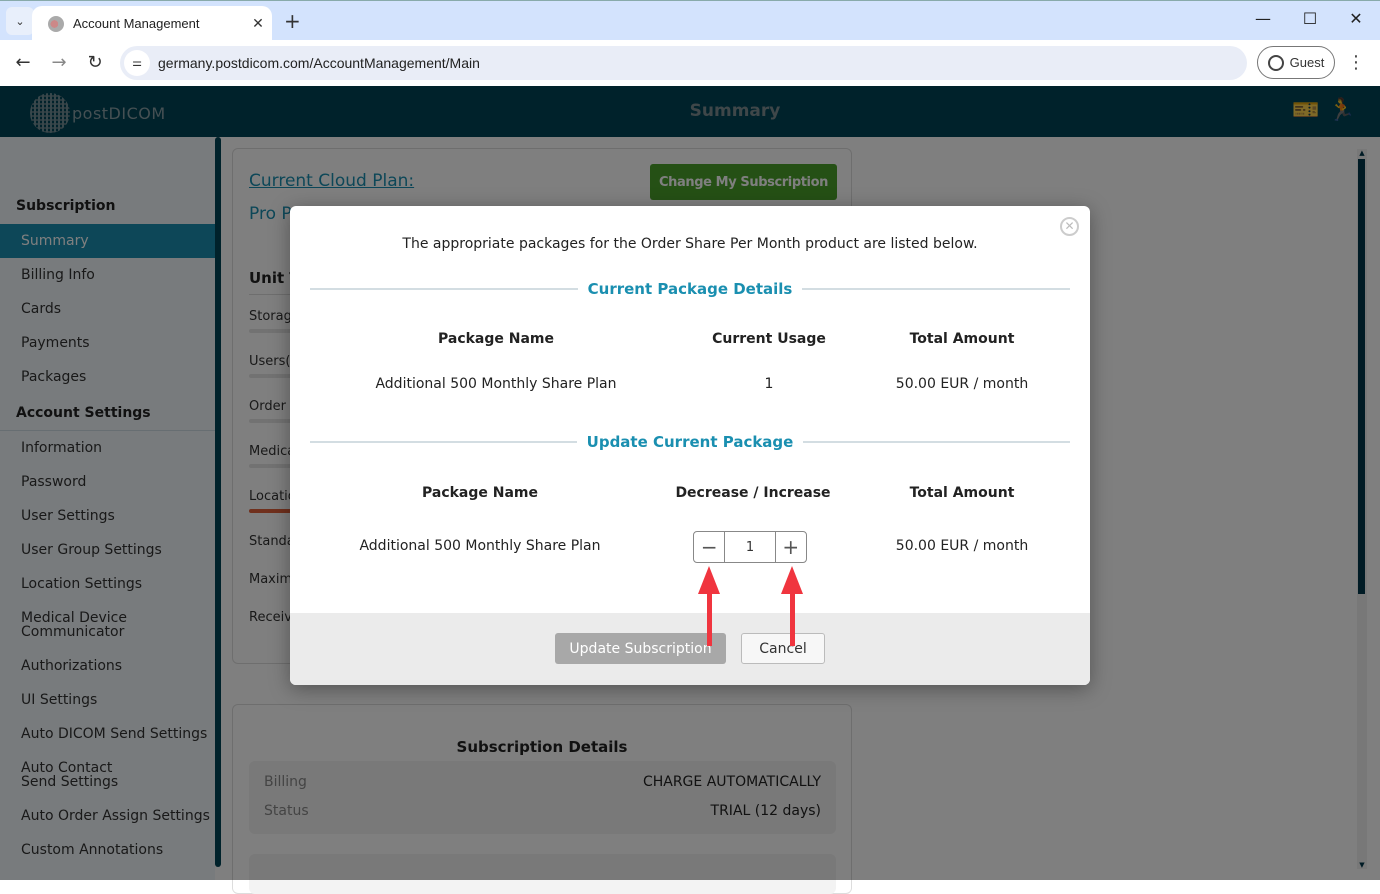  What do you see at coordinates (137, 63) in the screenshot?
I see `site-info-tune-icon: ⚌` at bounding box center [137, 63].